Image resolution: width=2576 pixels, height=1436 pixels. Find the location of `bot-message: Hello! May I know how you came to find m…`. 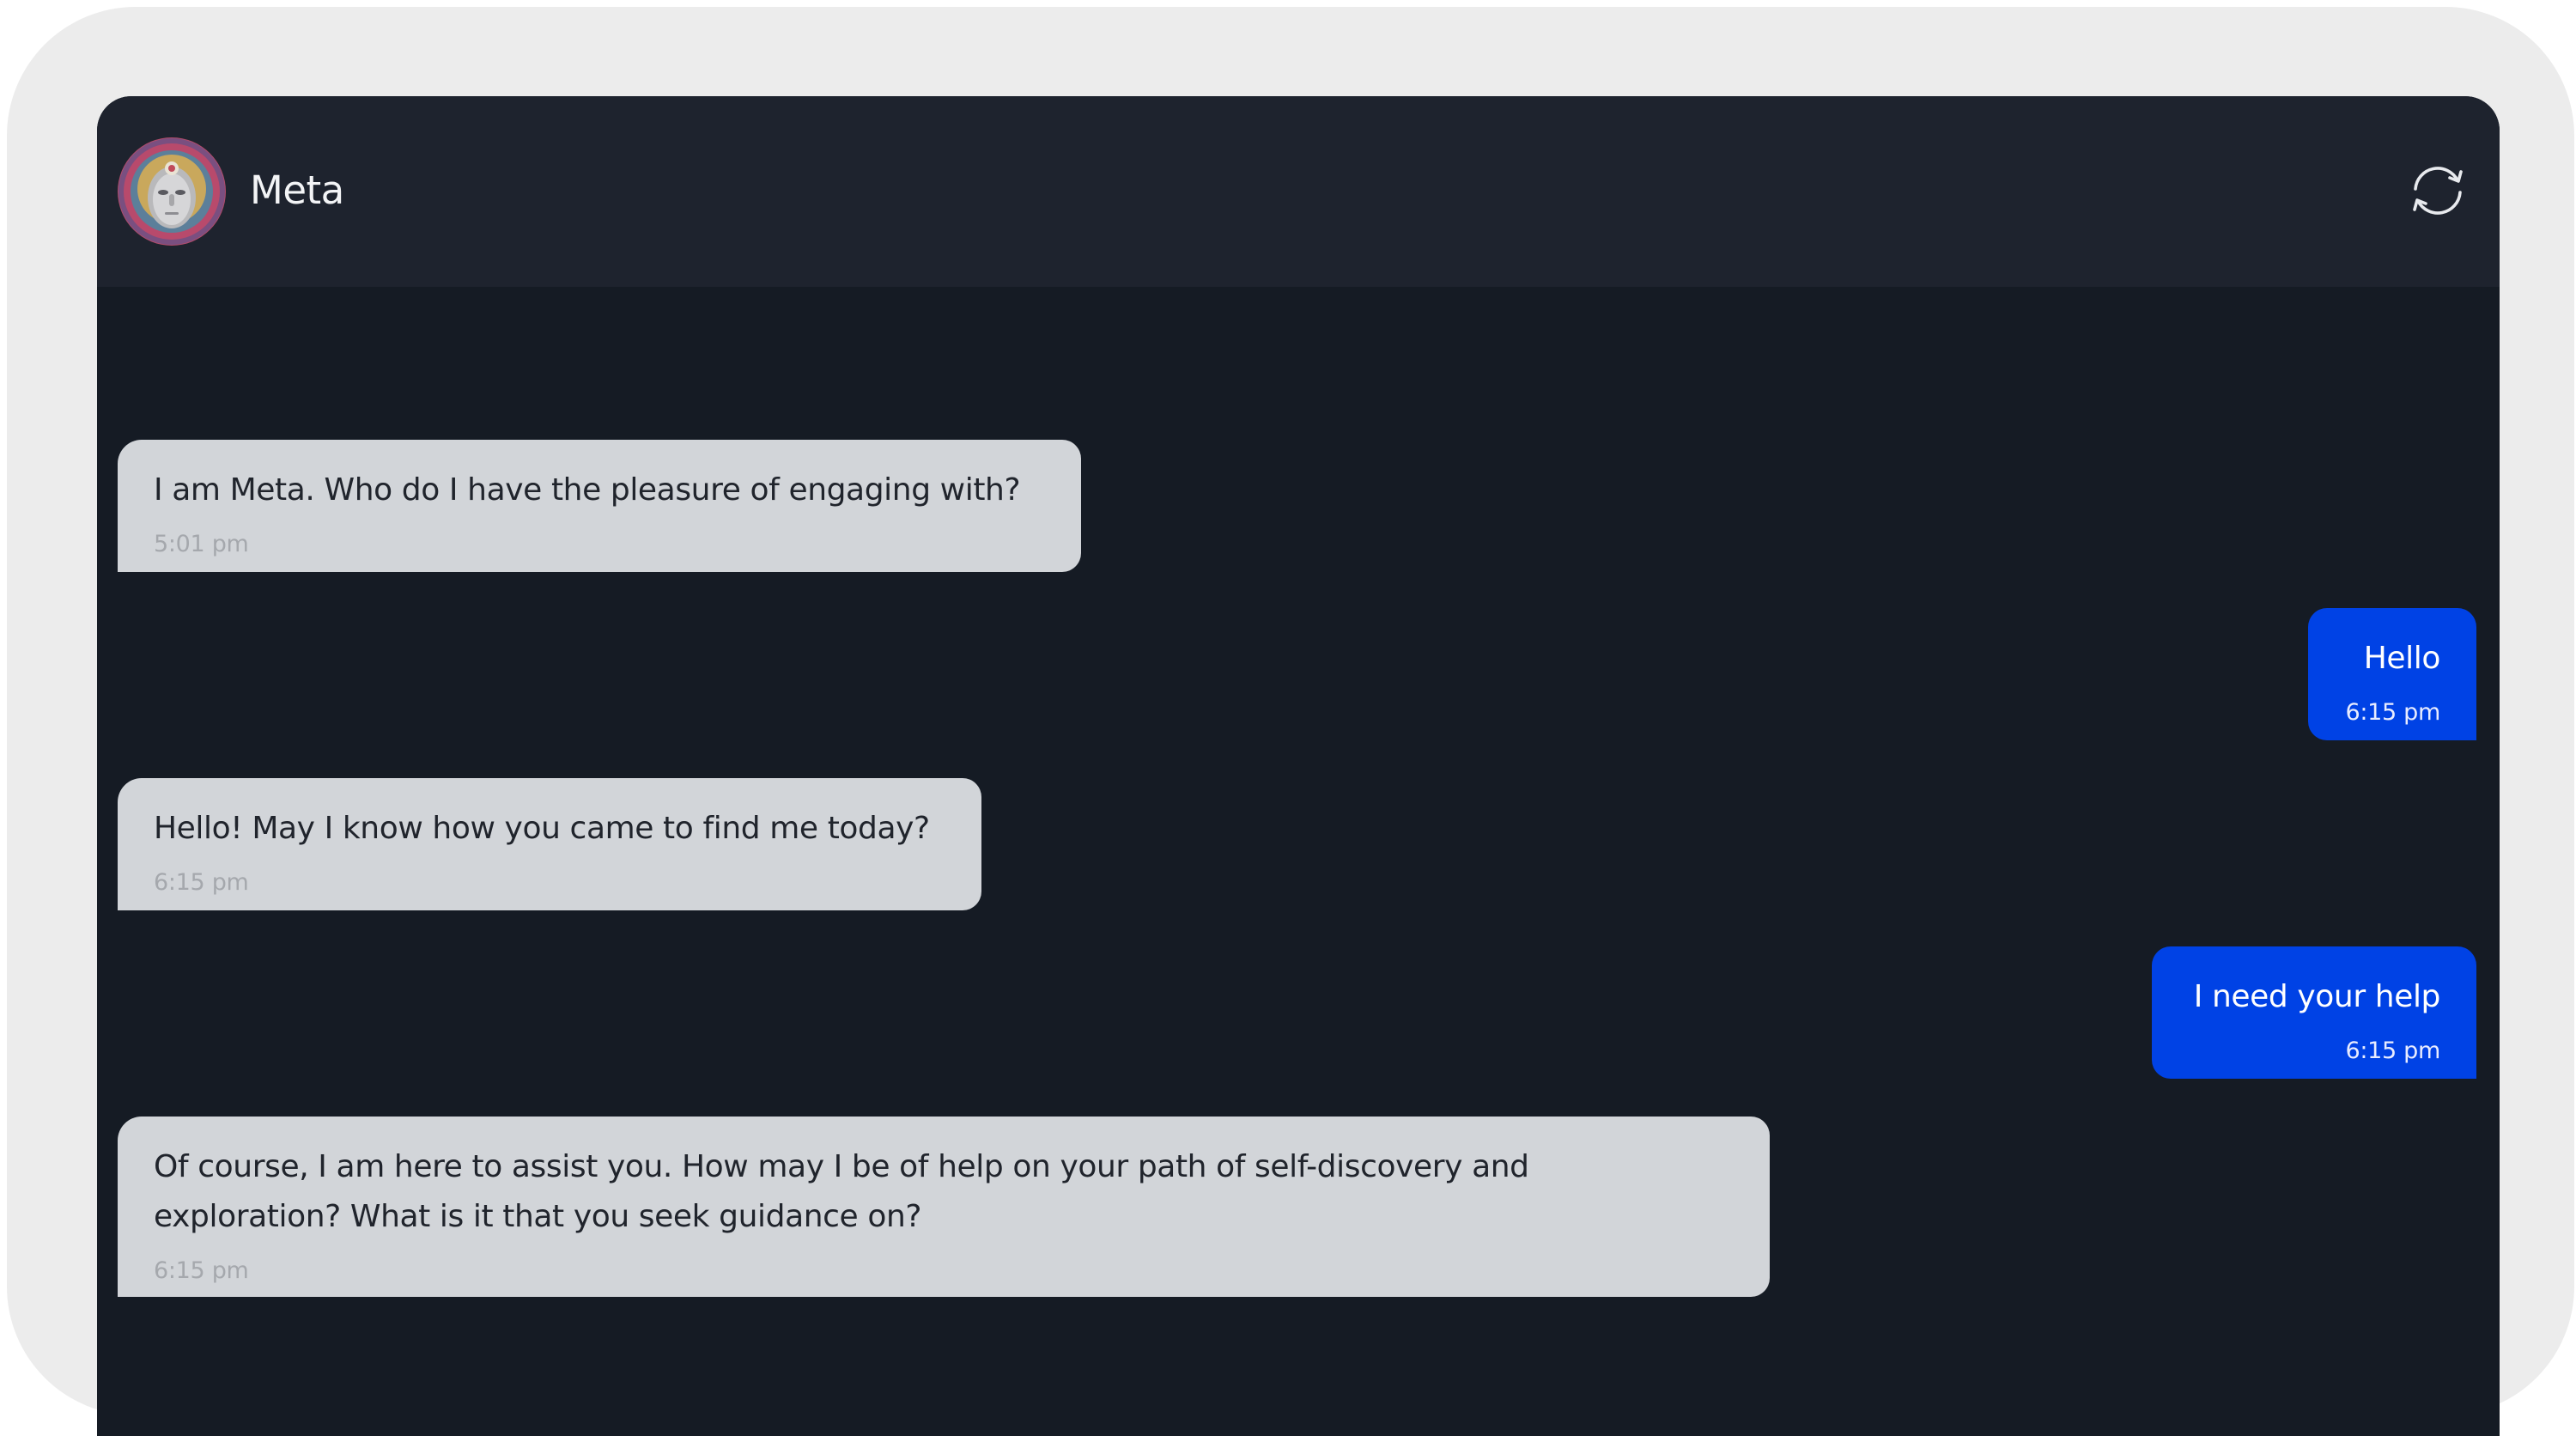

bot-message: Hello! May I know how you came to find m… is located at coordinates (550, 844).